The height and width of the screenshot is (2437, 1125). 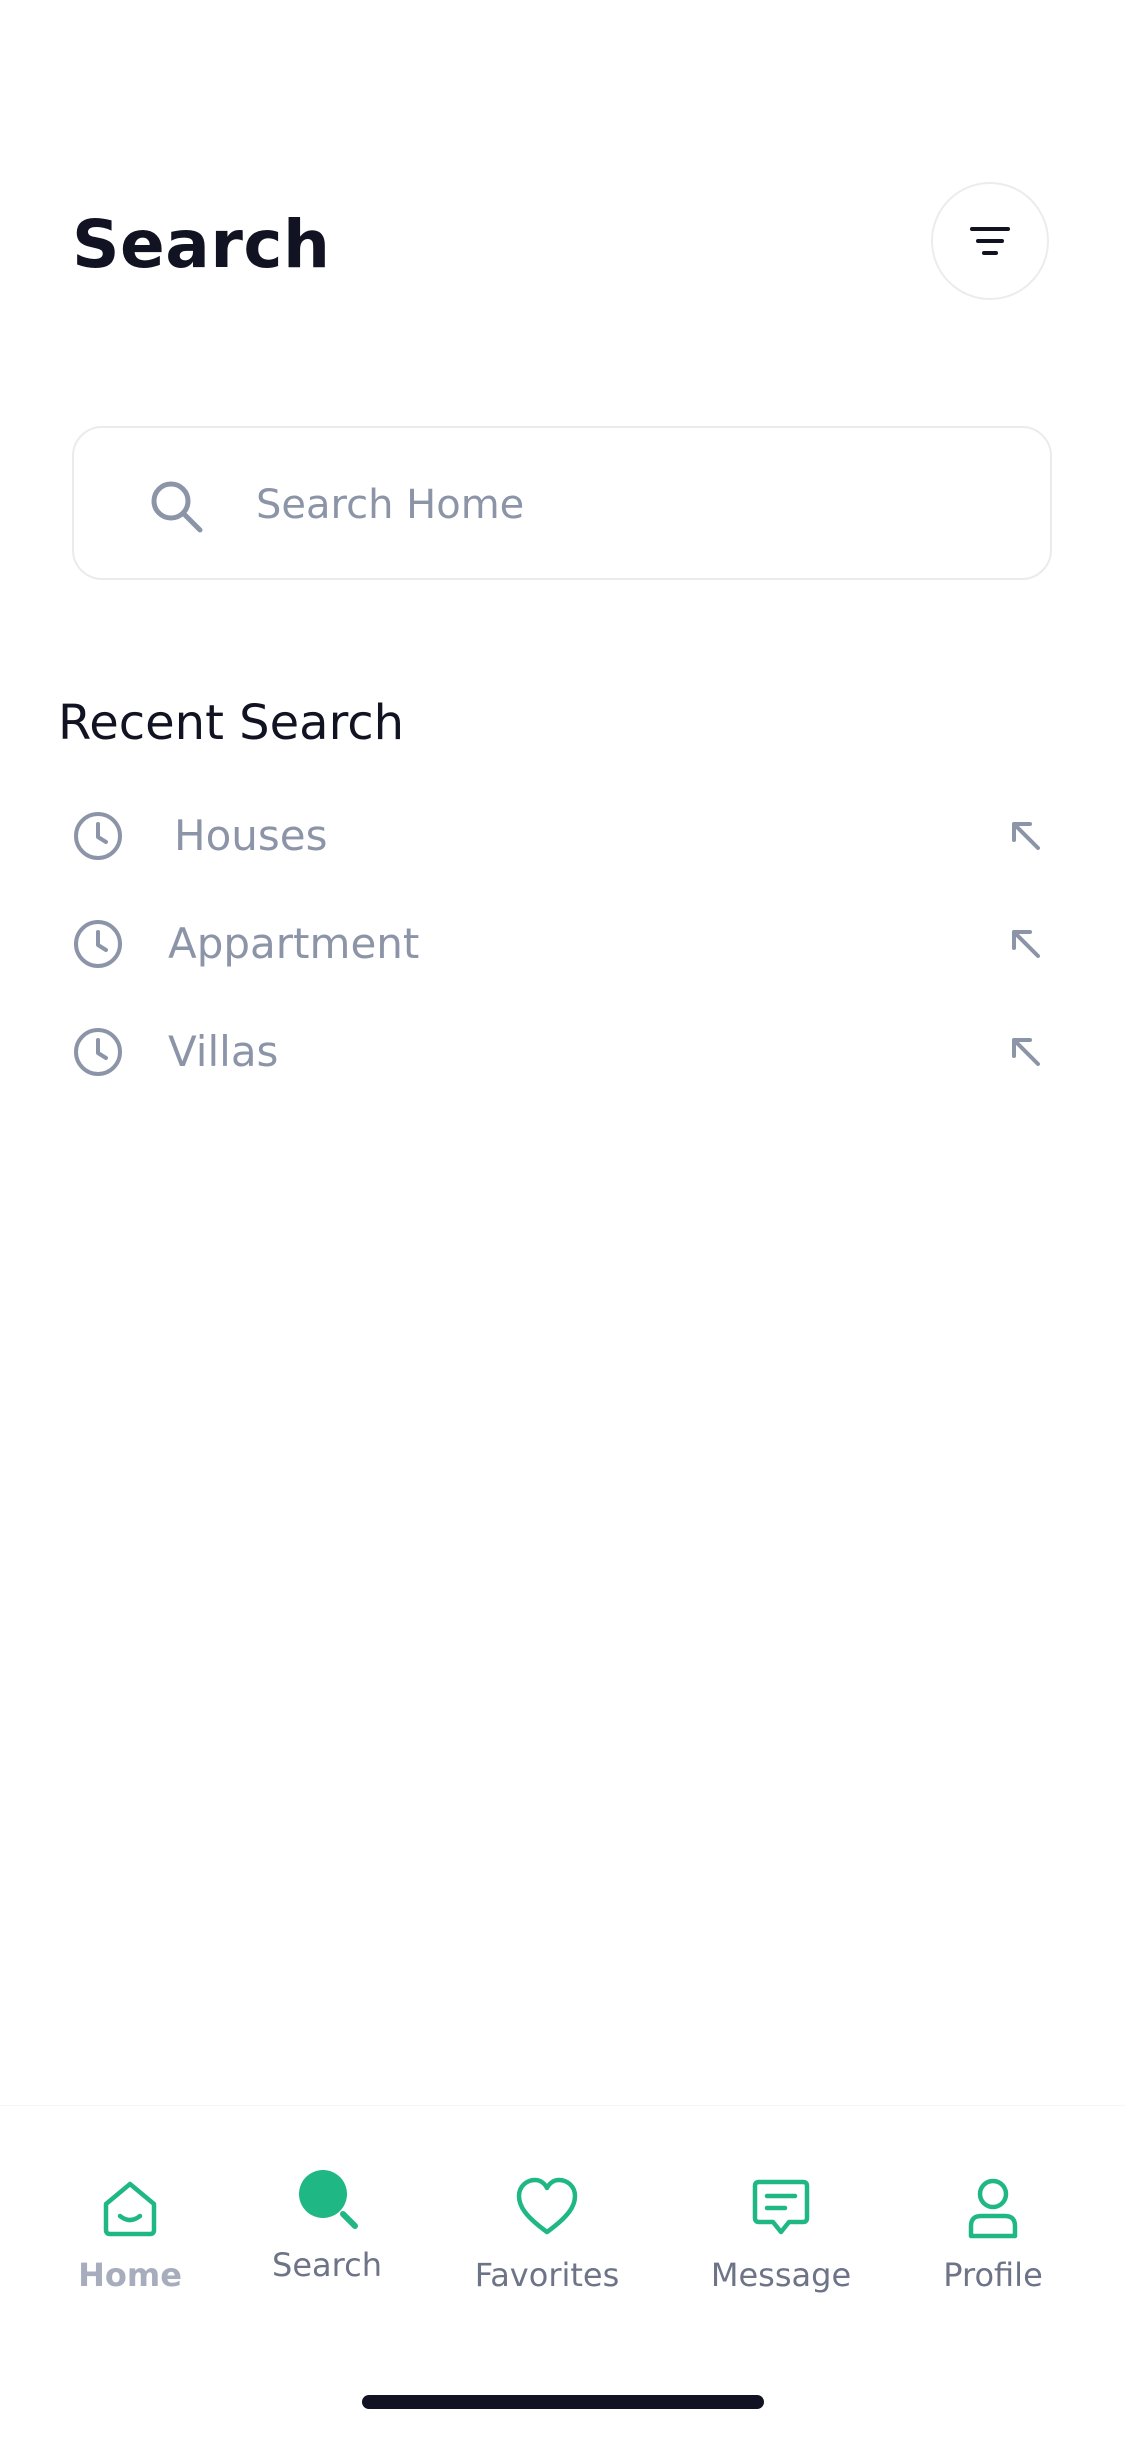 I want to click on recent-search-label: Villas, so click(x=223, y=1051).